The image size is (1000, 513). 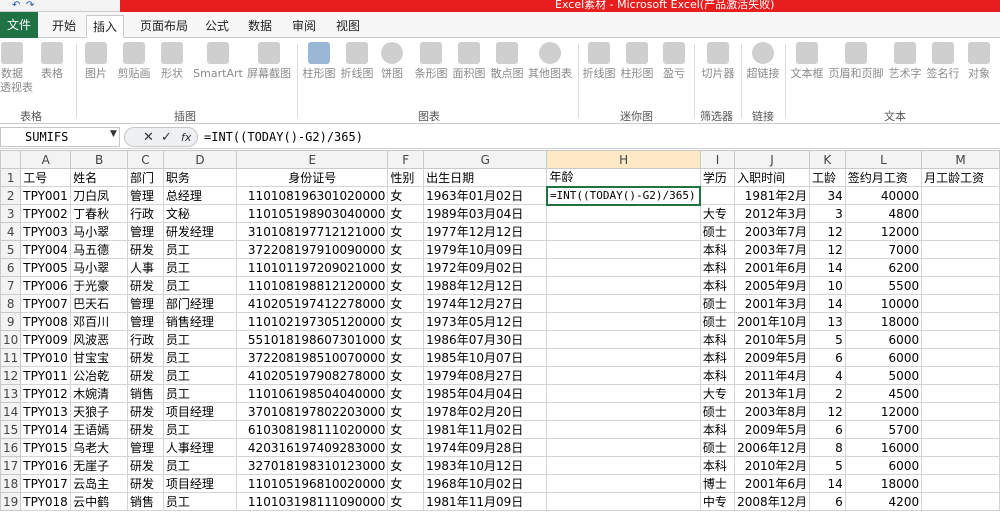 I want to click on cell: TPY006, so click(x=46, y=285).